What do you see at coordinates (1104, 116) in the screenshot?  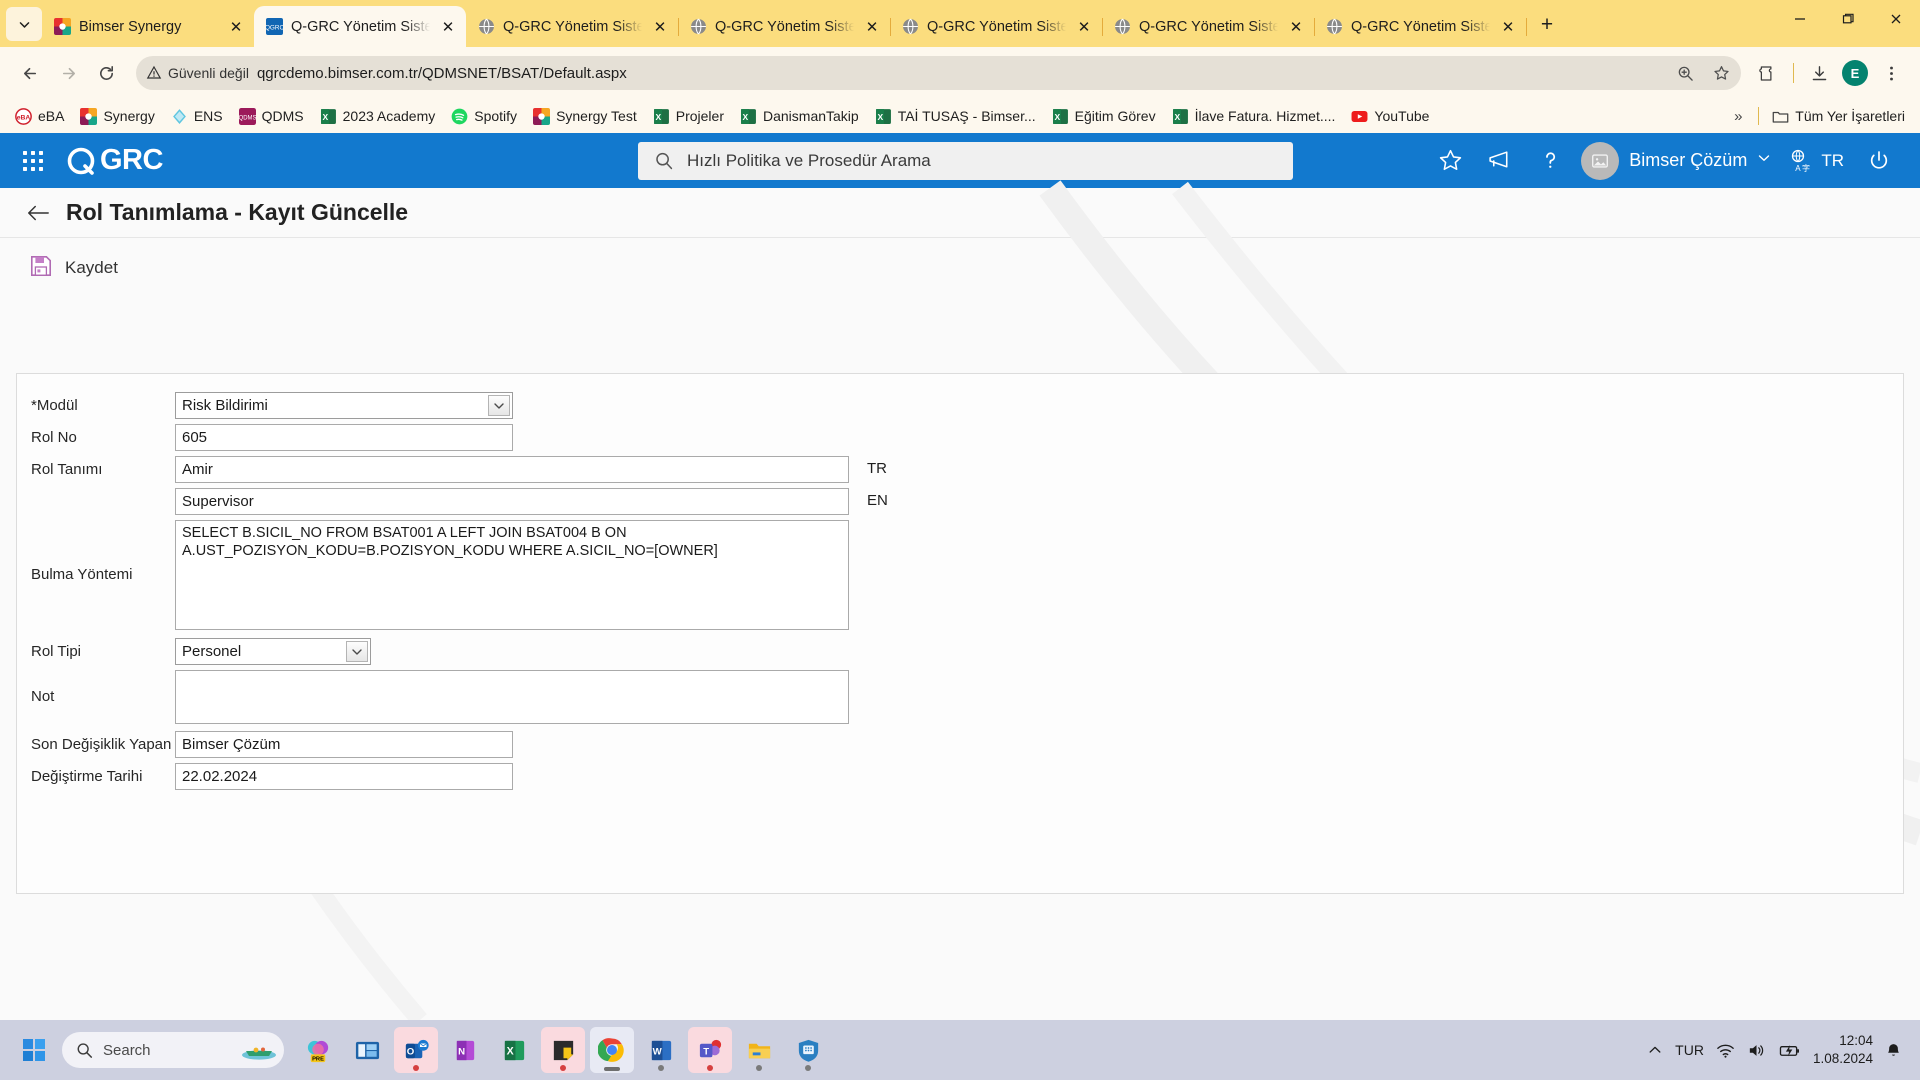 I see `bookmark-item: X Eğitim Görev` at bounding box center [1104, 116].